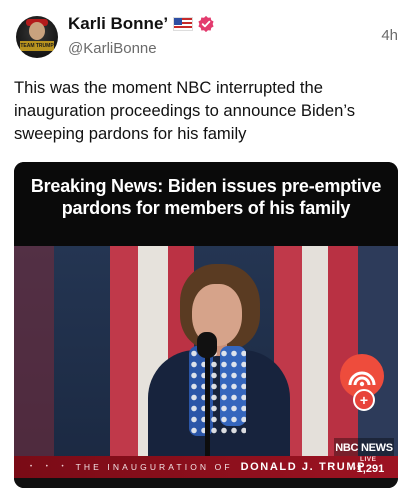 The width and height of the screenshot is (412, 500). What do you see at coordinates (37, 31) in the screenshot?
I see `avatar-face` at bounding box center [37, 31].